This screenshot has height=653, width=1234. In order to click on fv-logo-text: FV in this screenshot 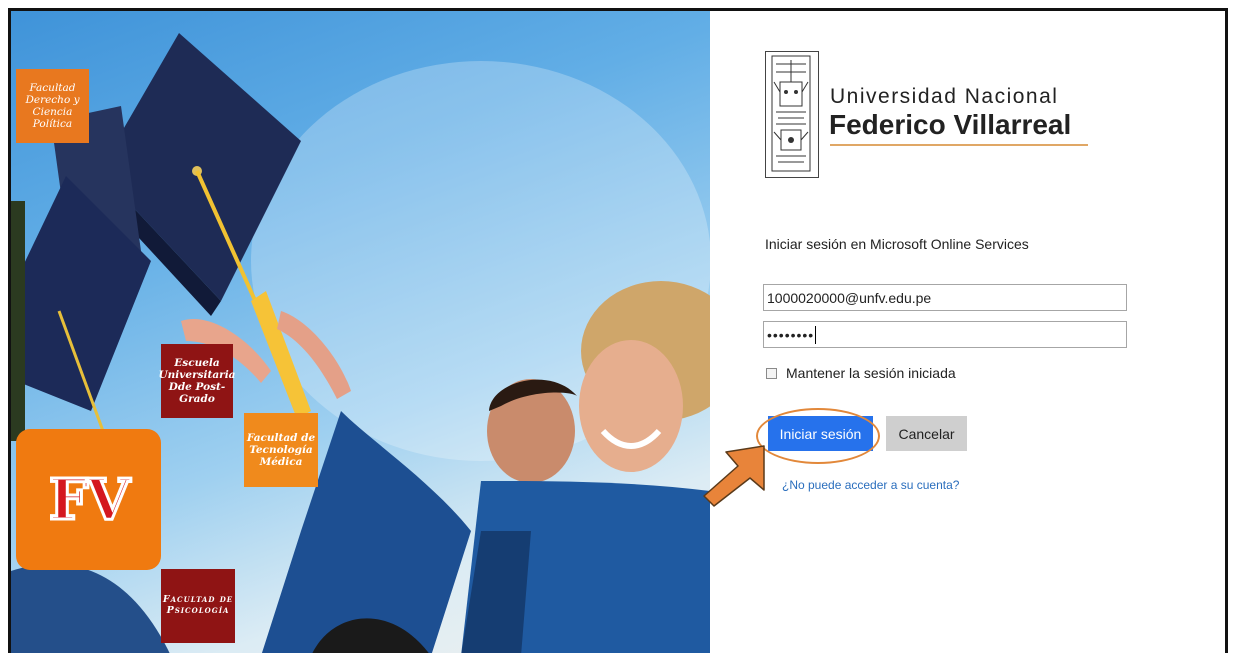, I will do `click(89, 499)`.